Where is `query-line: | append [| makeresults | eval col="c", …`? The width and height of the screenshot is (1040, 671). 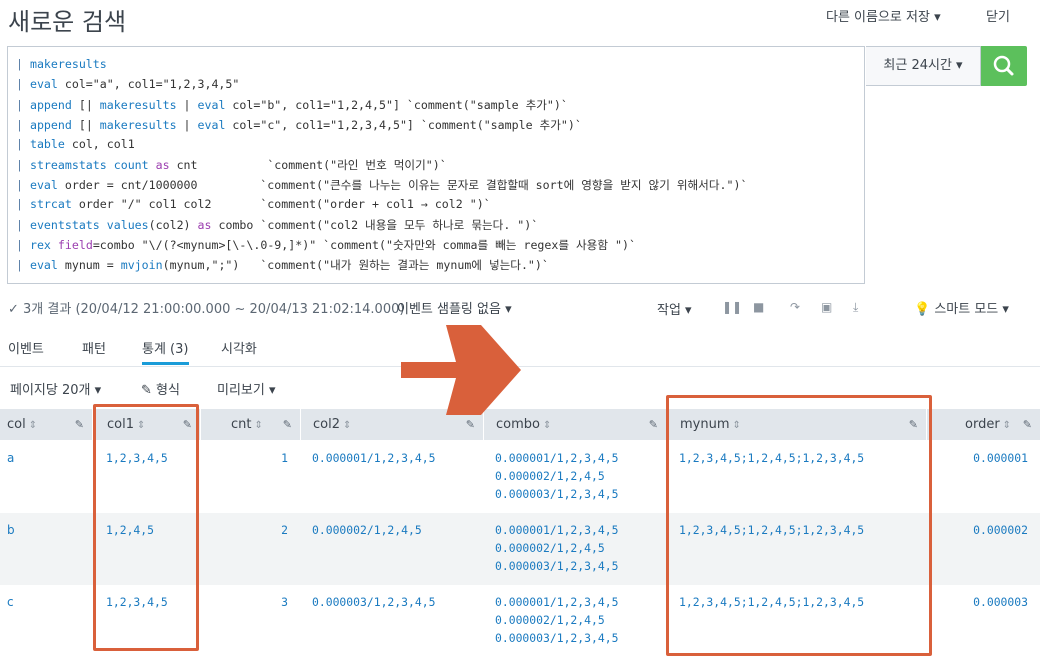
query-line: | append [| makeresults | eval col="c", … is located at coordinates (299, 125).